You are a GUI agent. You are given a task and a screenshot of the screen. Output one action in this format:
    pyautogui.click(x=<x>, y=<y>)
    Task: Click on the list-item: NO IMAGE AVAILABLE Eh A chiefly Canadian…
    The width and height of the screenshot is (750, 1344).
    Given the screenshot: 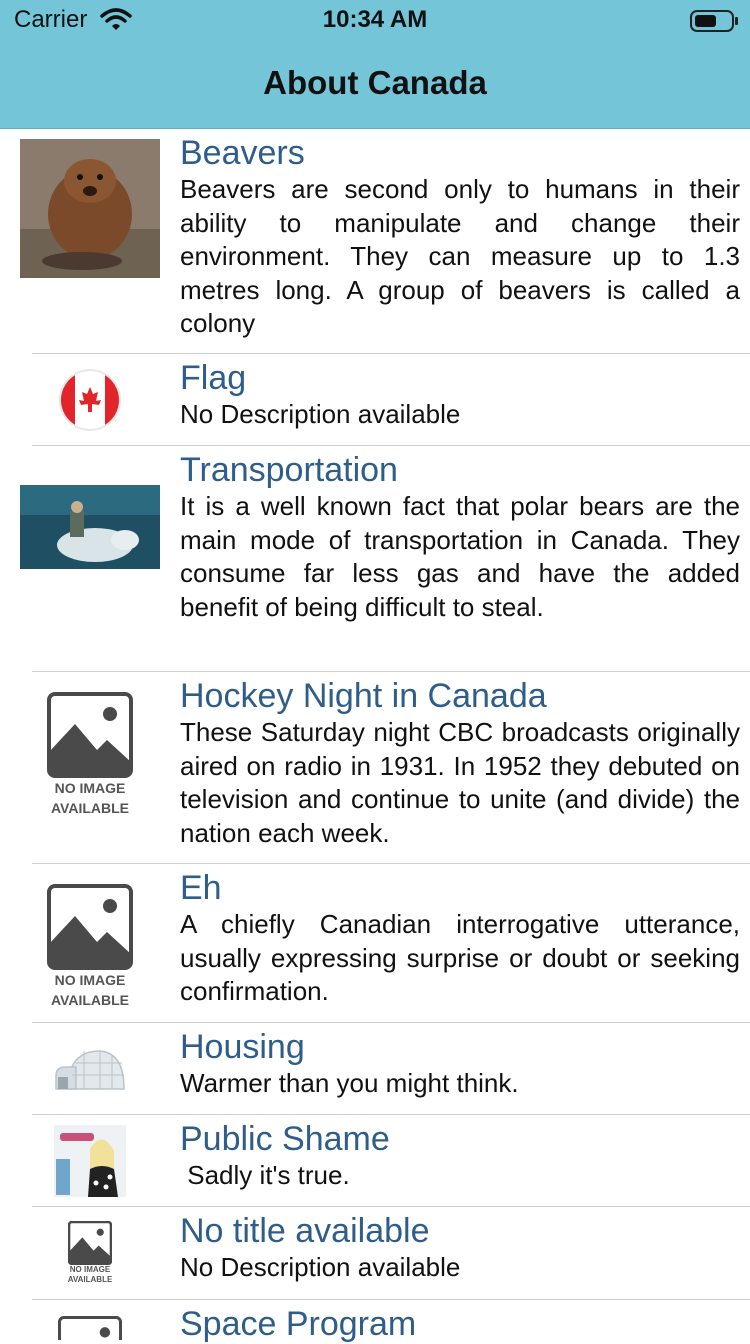 What is the action you would take?
    pyautogui.click(x=375, y=943)
    